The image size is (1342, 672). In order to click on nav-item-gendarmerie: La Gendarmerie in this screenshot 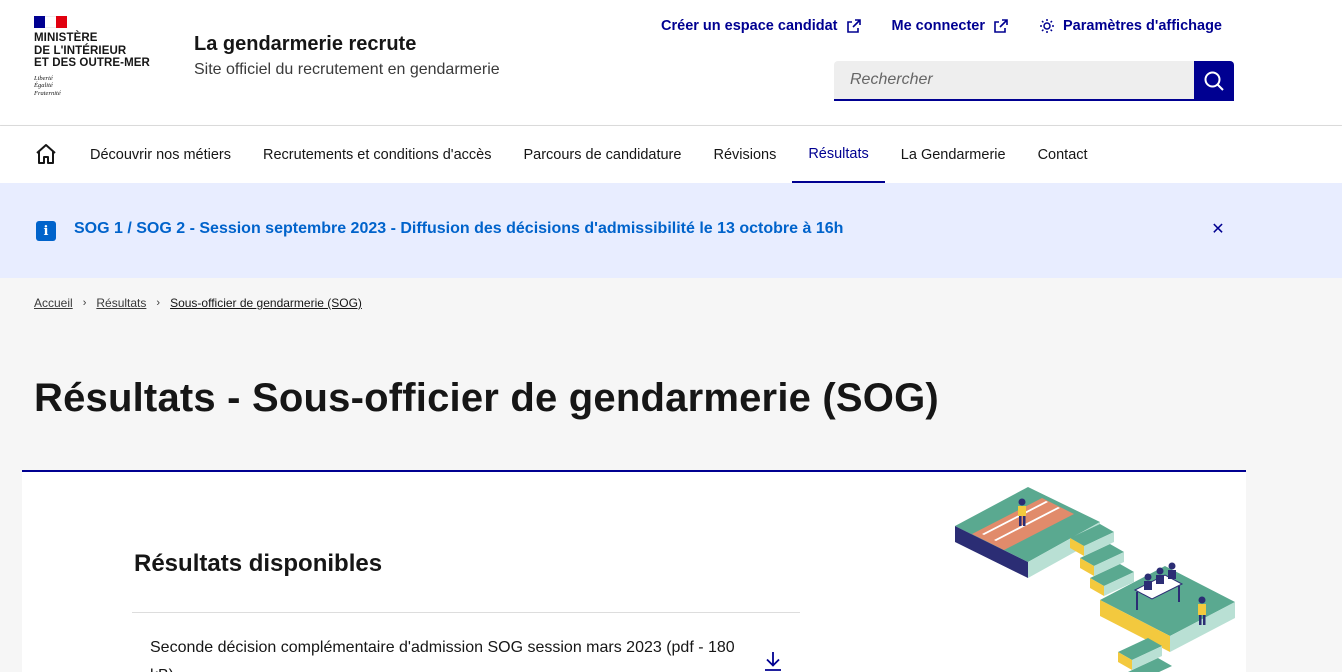, I will do `click(953, 154)`.